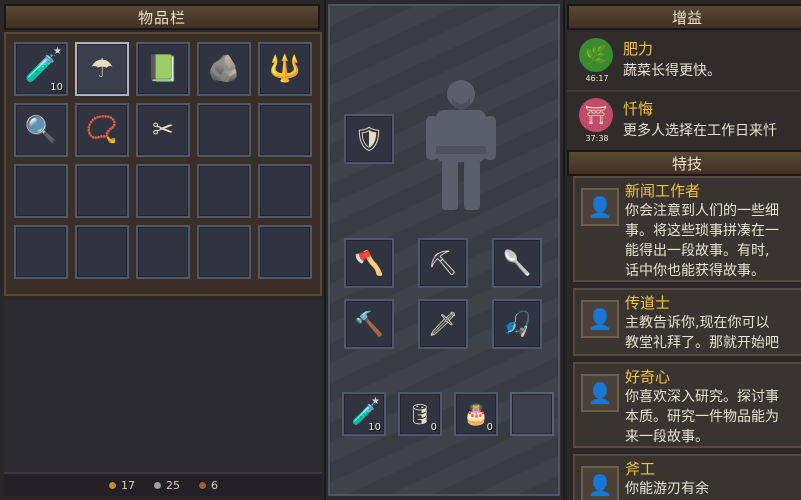 The width and height of the screenshot is (801, 500). Describe the element at coordinates (684, 163) in the screenshot. I see `skills-title: 特技` at that location.